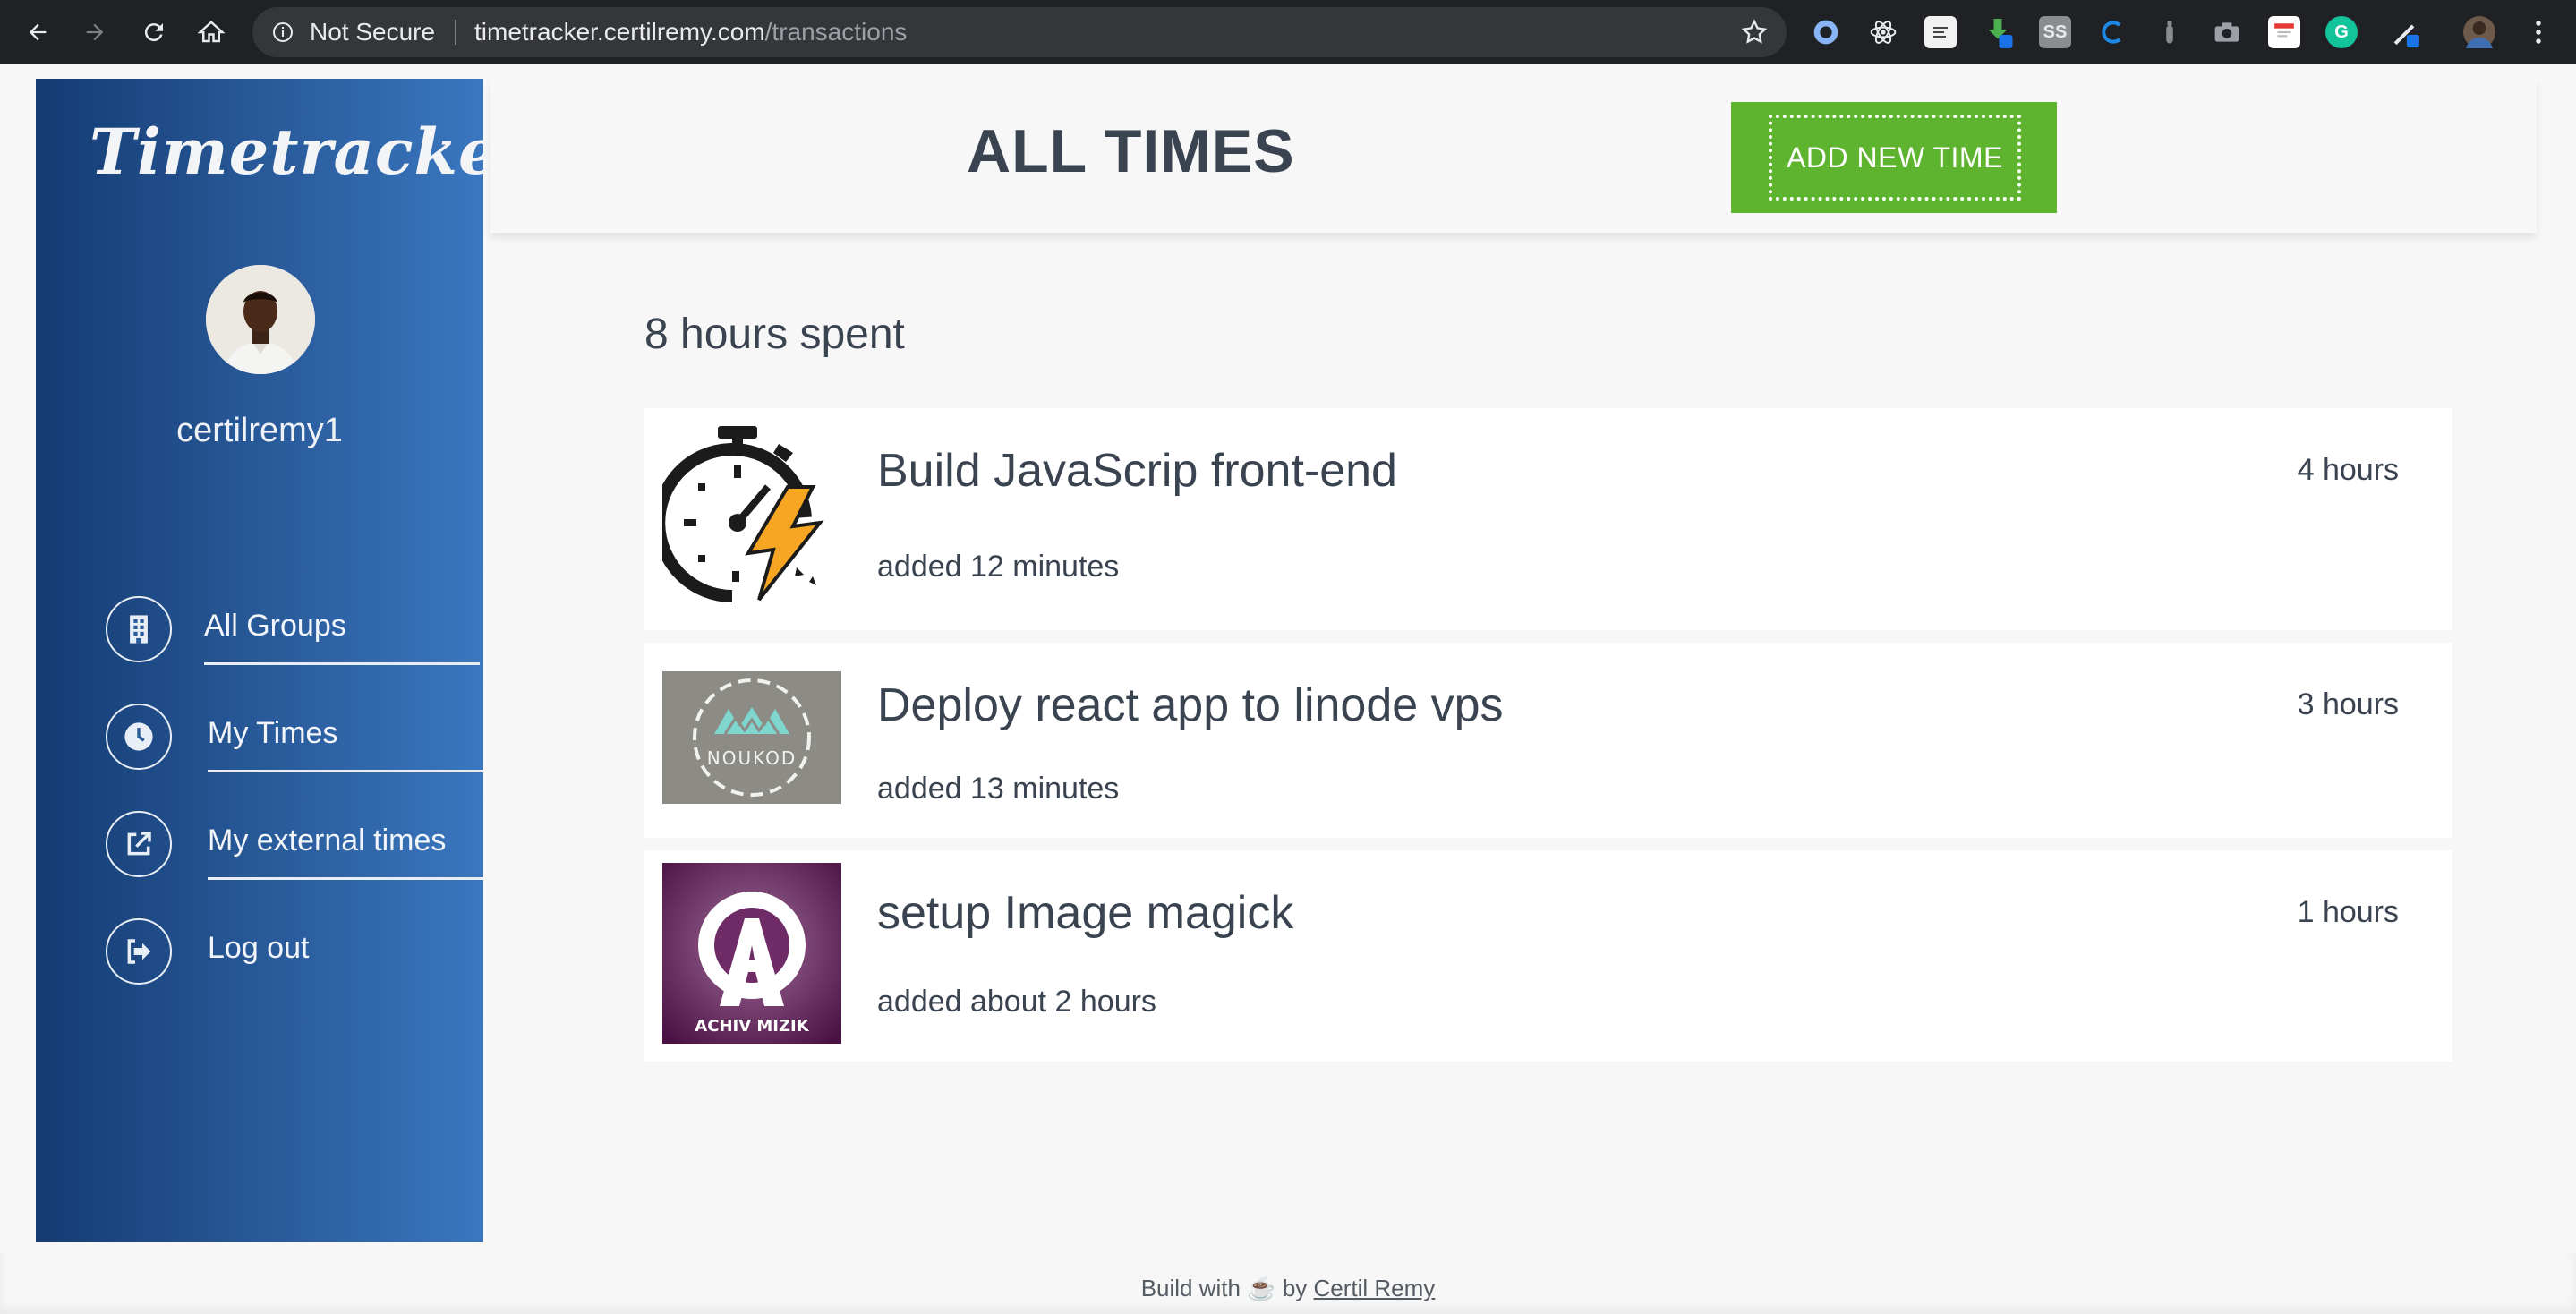  What do you see at coordinates (1883, 32) in the screenshot?
I see `react-devtools-icon` at bounding box center [1883, 32].